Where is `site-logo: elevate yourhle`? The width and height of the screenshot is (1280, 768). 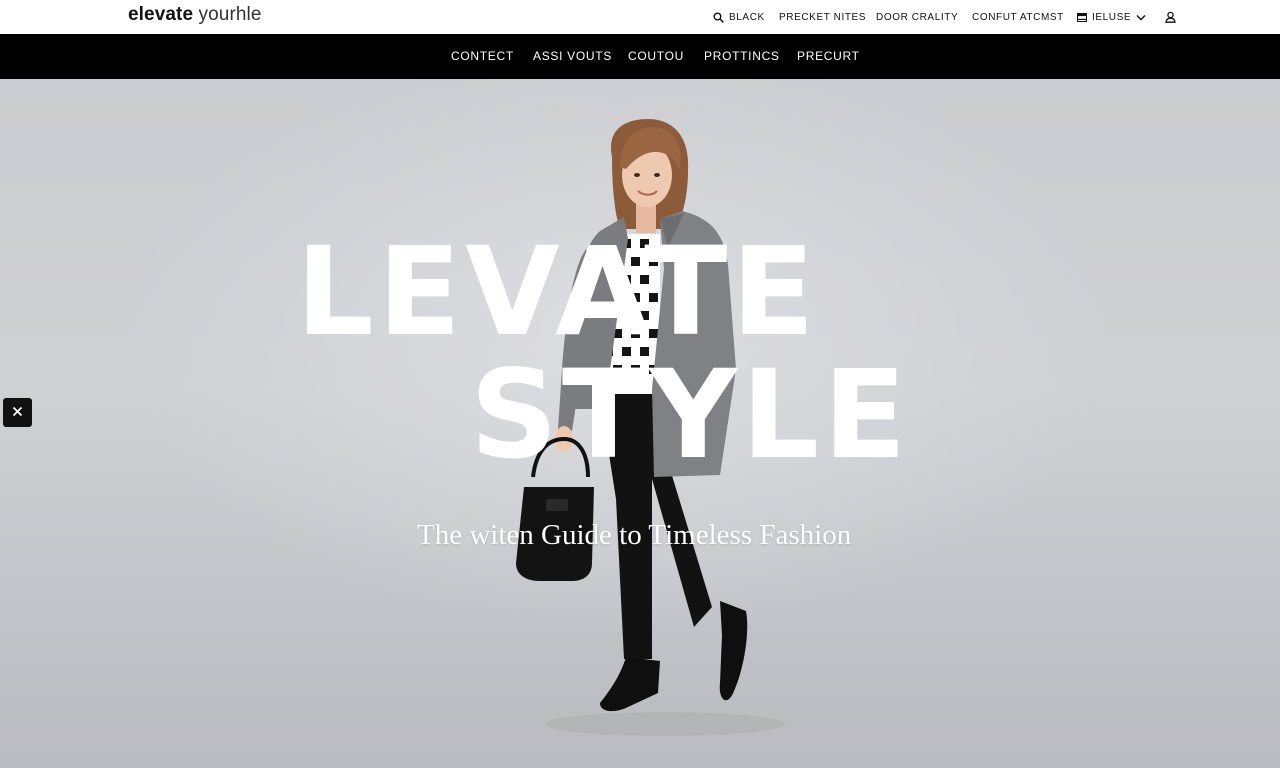
site-logo: elevate yourhle is located at coordinates (195, 15).